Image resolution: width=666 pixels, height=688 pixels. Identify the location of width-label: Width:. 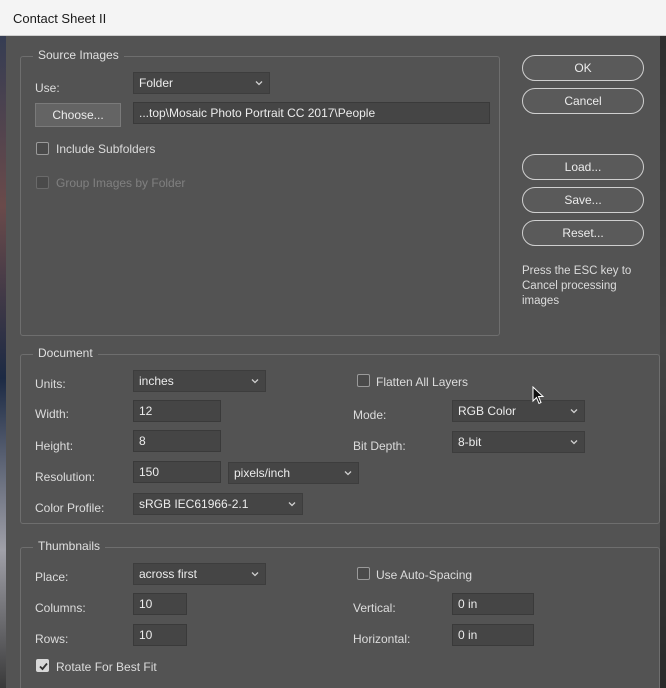
(52, 414).